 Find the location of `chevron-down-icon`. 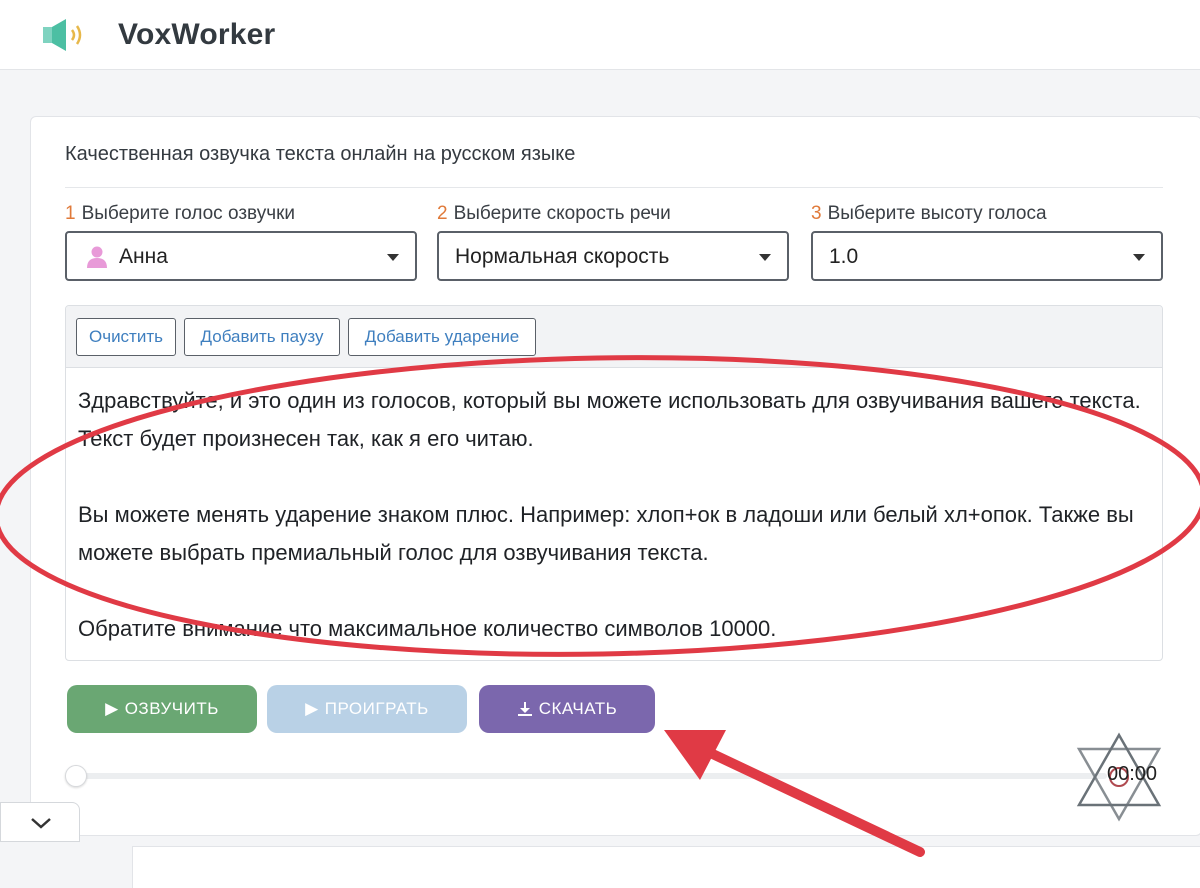

chevron-down-icon is located at coordinates (41, 823).